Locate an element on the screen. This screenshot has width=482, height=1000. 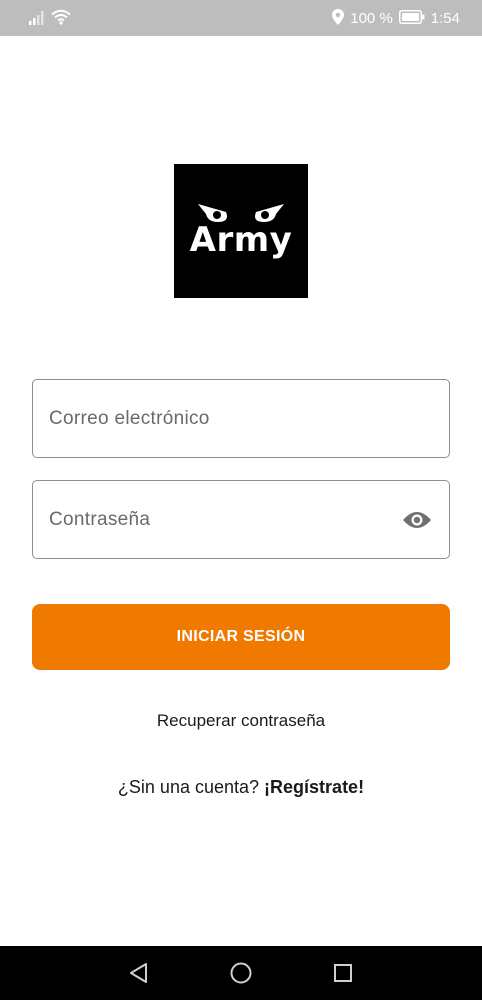
recover-password-link: Recuperar contraseña is located at coordinates (241, 721).